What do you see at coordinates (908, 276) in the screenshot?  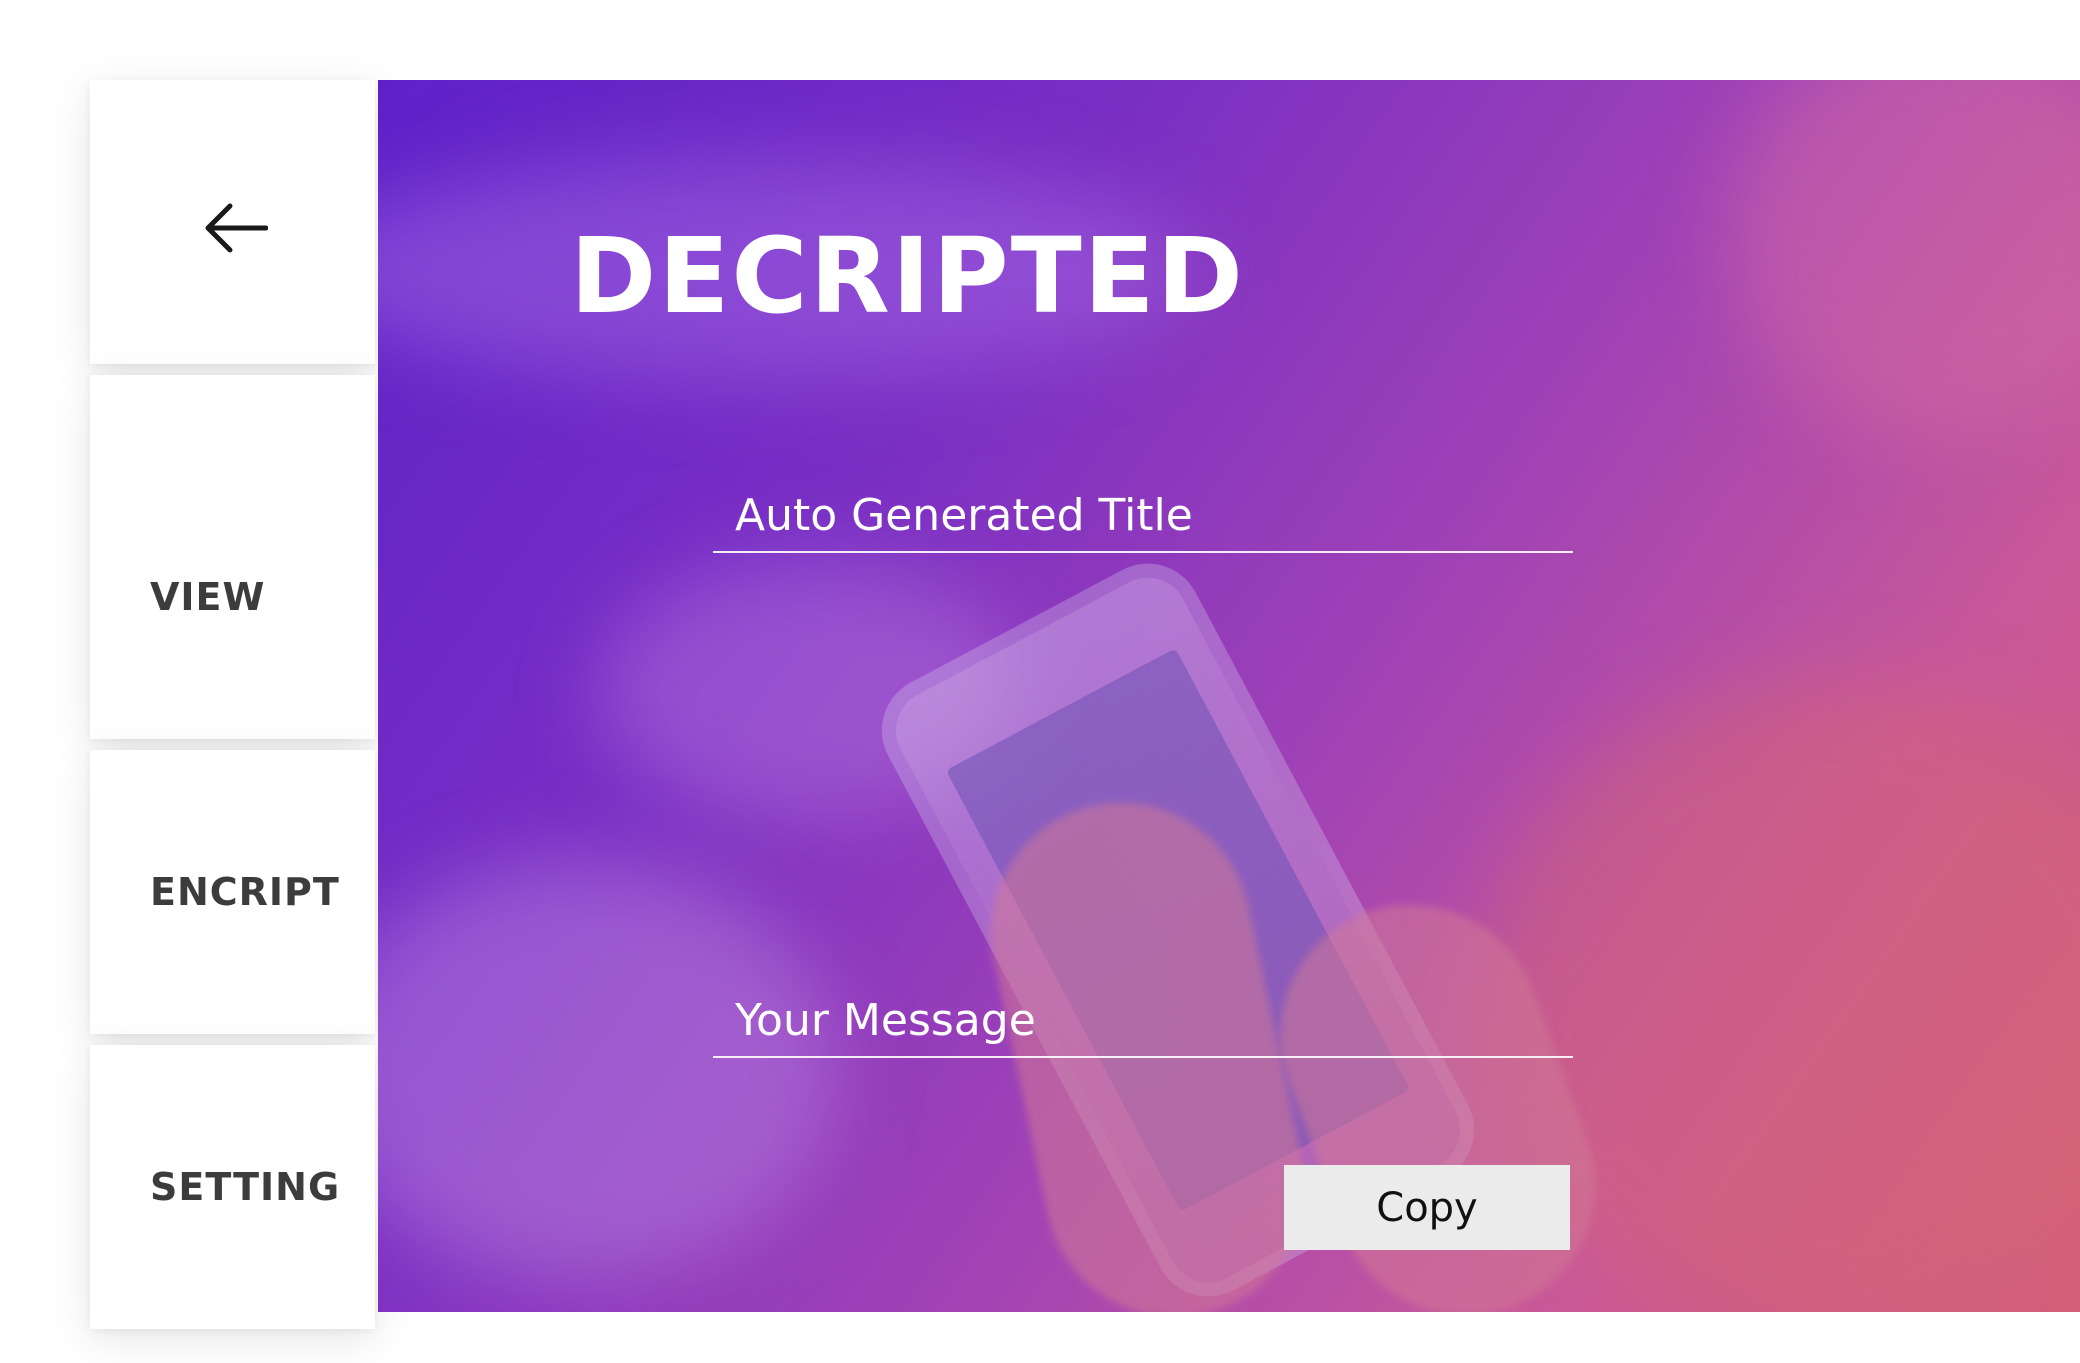 I see `page-title: DECRIPTED` at bounding box center [908, 276].